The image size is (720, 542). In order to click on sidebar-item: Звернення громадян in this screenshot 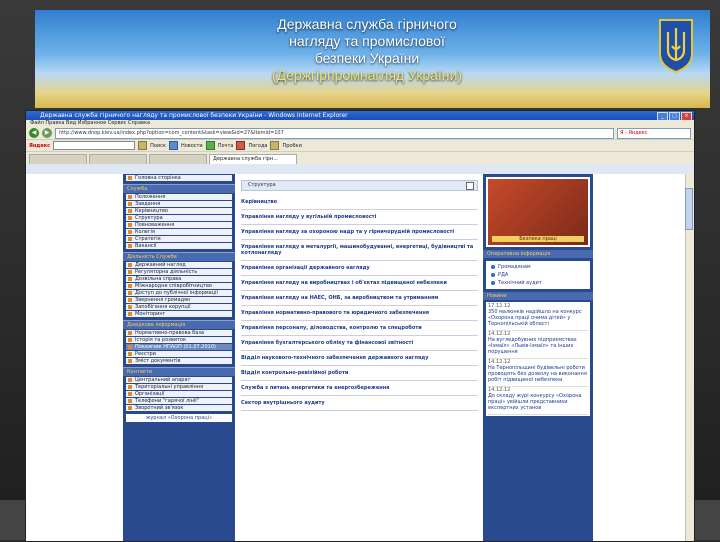, I will do `click(179, 300)`.